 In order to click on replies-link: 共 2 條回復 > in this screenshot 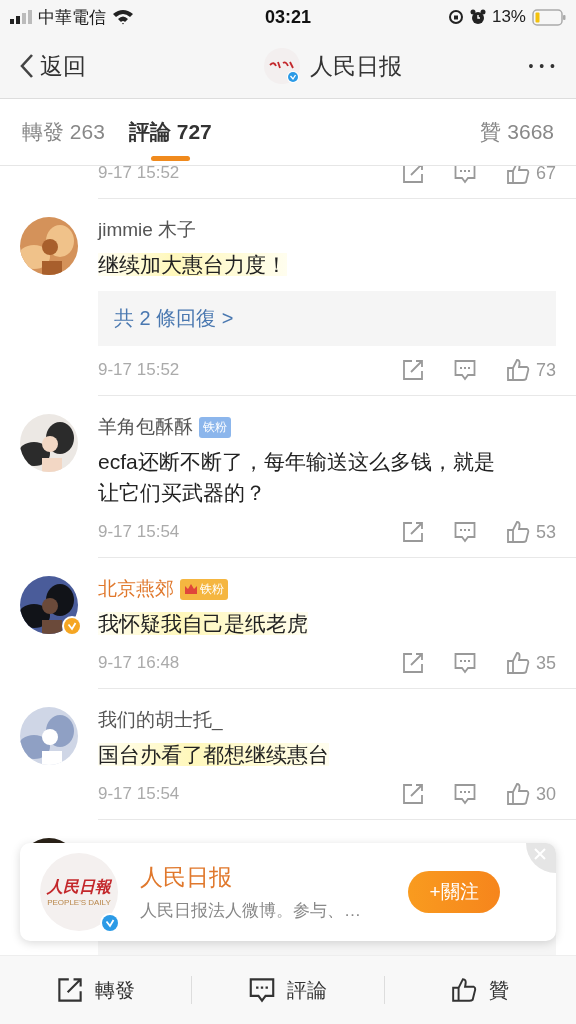, I will do `click(327, 318)`.